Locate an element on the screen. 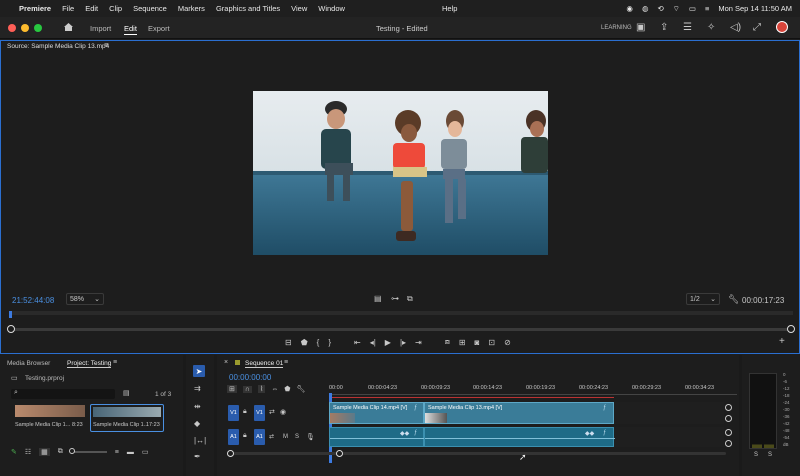  drag-audio-icon: ⧉ is located at coordinates (410, 299).